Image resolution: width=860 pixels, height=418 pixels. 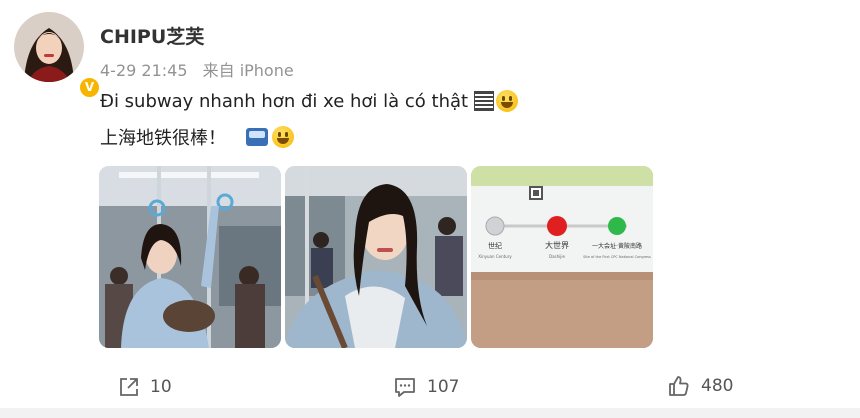 I want to click on avatar: V, so click(x=57, y=55).